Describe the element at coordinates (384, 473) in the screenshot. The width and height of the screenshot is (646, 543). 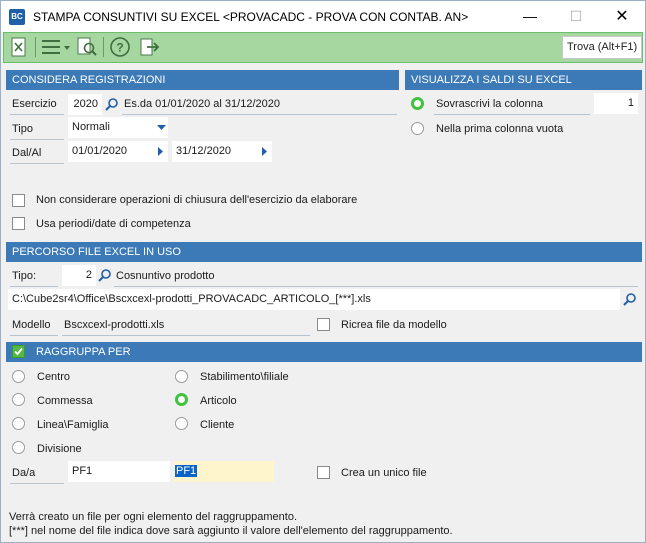
I see `unico-file-label: Crea un unico file` at that location.